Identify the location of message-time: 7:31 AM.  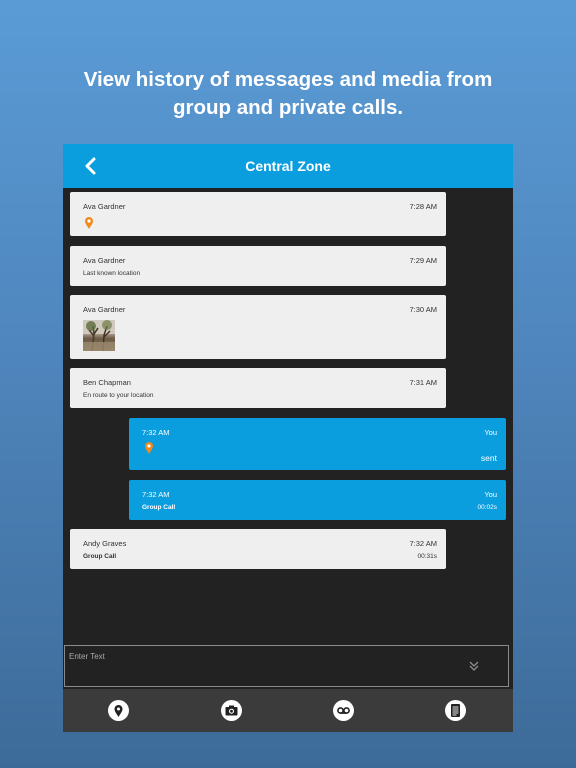
(423, 382).